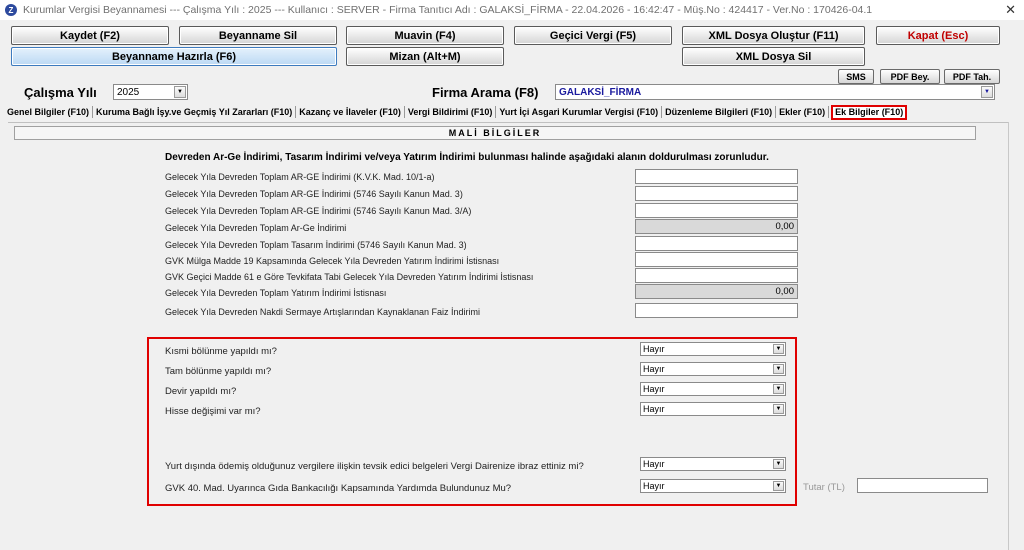  Describe the element at coordinates (350, 112) in the screenshot. I see `tab-kazanc: Kazanç ve İlaveler (F10)` at that location.